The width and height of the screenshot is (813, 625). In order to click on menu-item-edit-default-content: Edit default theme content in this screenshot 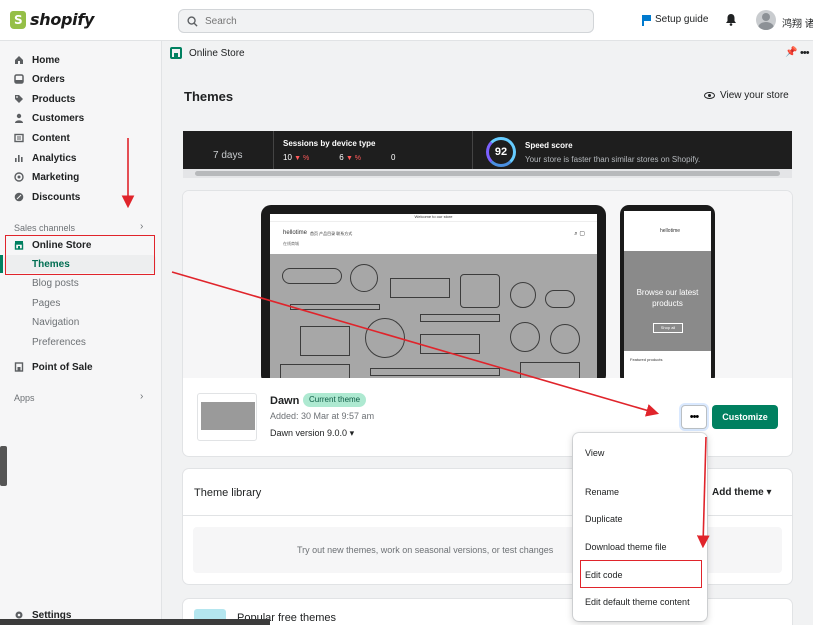, I will do `click(637, 602)`.